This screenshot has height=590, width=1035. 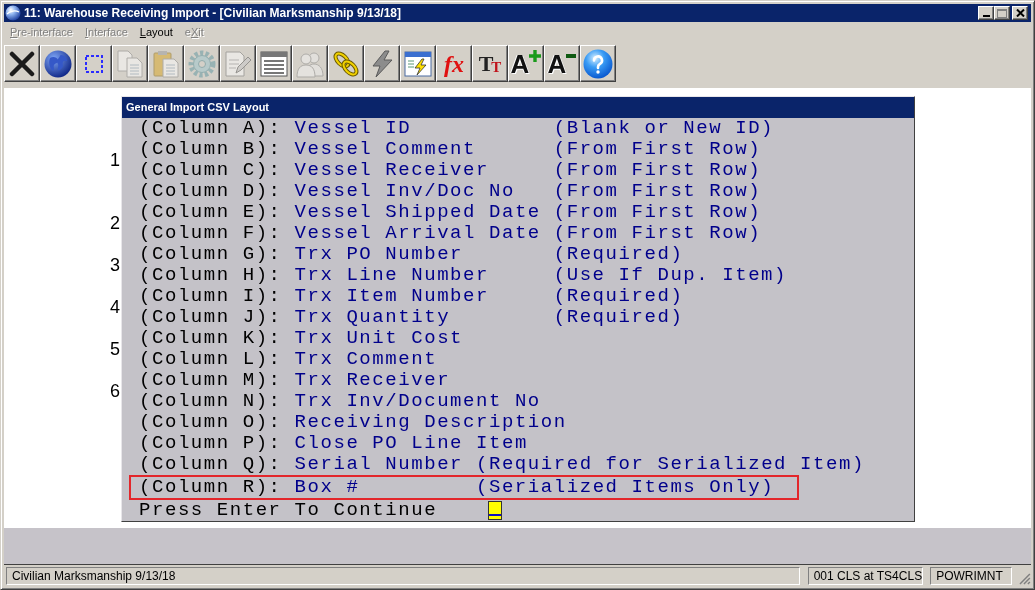 What do you see at coordinates (210, 443) in the screenshot?
I see `column-label: (Column P):` at bounding box center [210, 443].